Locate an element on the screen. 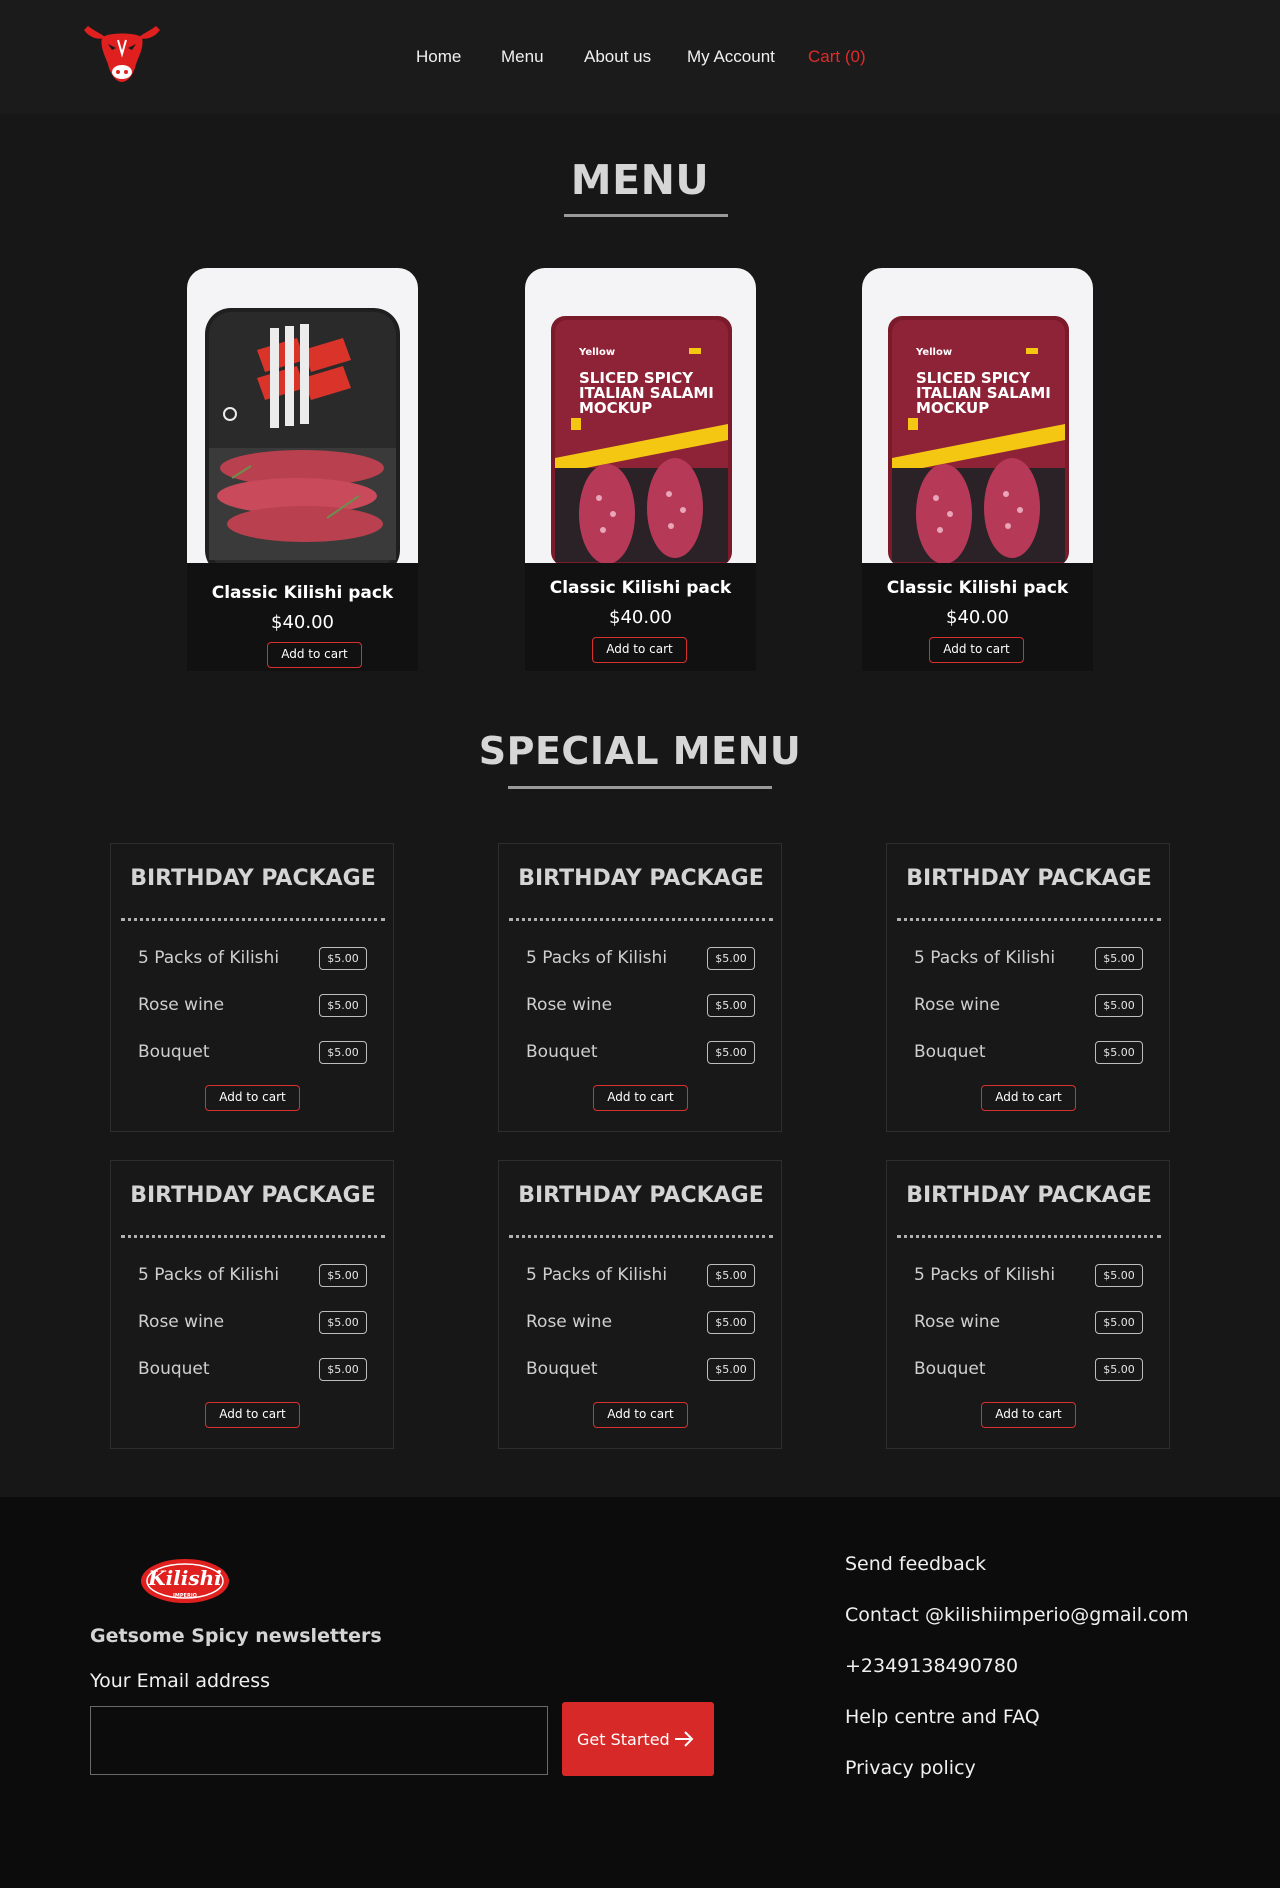  get-started-label: Get Started is located at coordinates (623, 1739).